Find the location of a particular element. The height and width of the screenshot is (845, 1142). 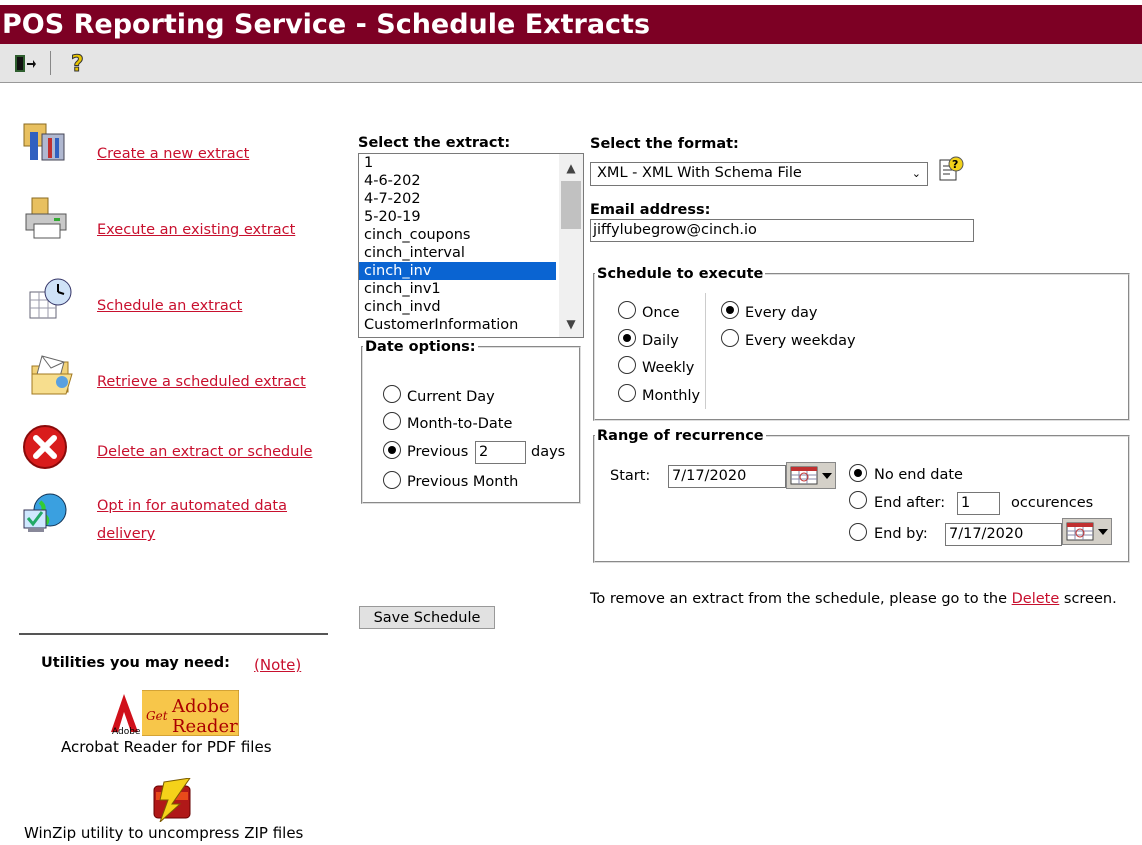

extract-option: 4-6-202 is located at coordinates (457, 181).